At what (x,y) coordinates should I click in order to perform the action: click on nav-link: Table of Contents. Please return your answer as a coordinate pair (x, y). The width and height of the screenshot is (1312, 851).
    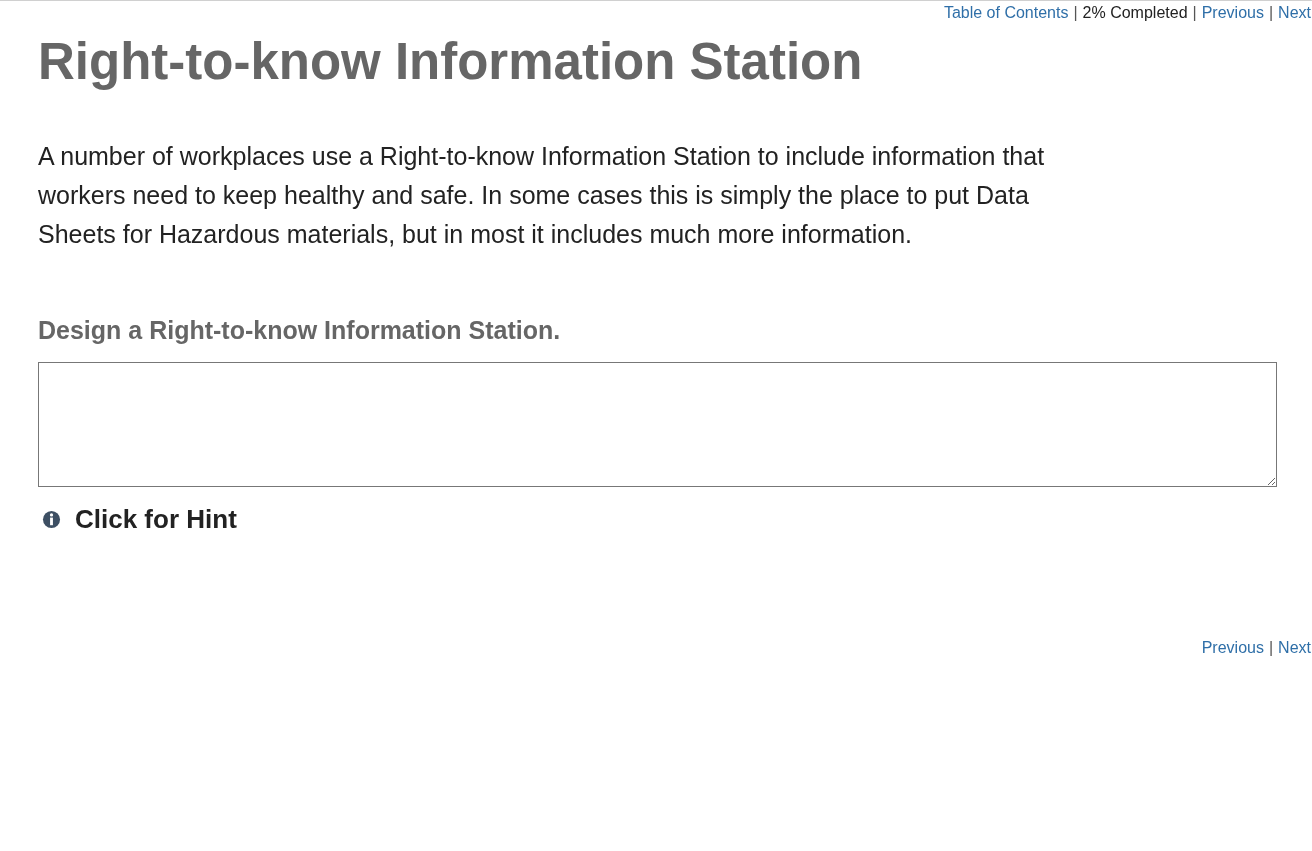
    Looking at the image, I should click on (1006, 13).